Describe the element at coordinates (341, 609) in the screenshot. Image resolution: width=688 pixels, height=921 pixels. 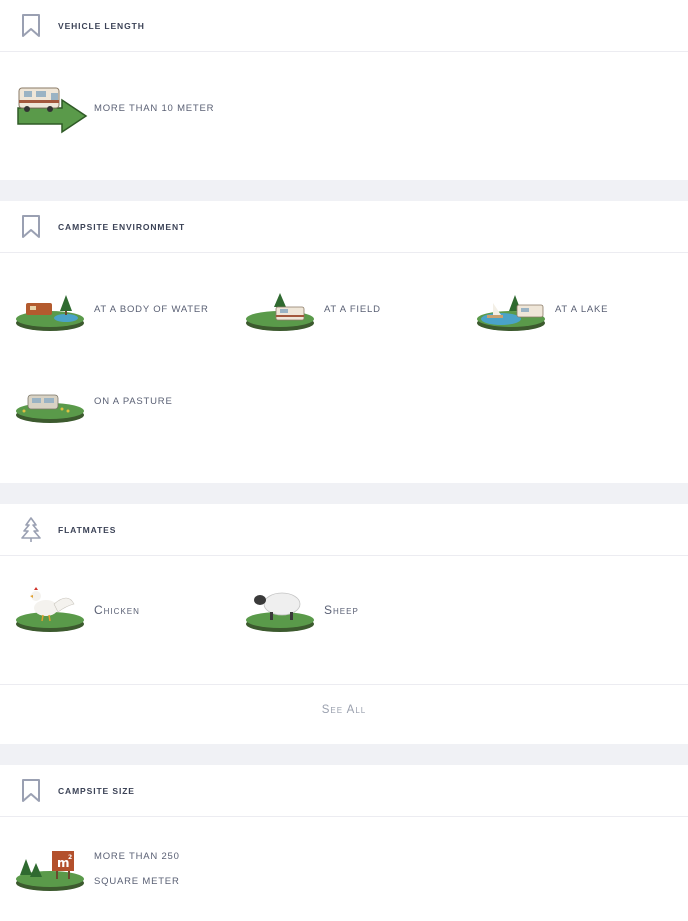
I see `option-label: Sheep` at that location.